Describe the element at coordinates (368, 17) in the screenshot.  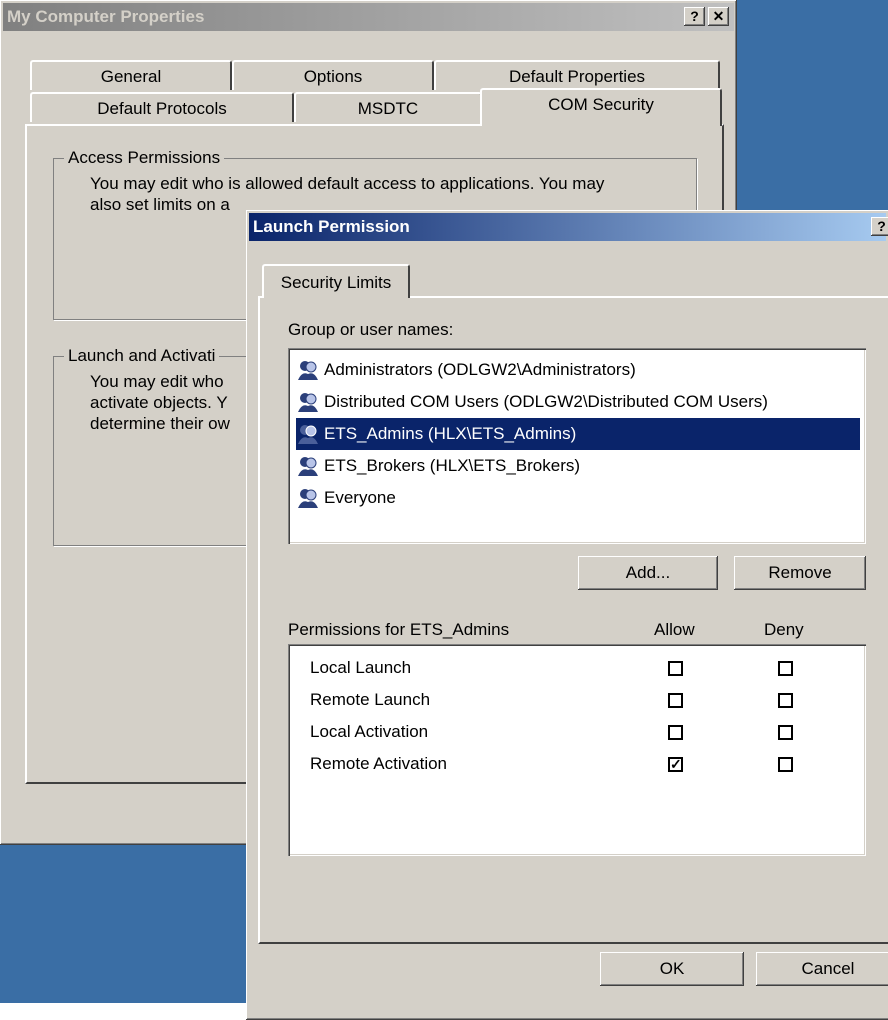
I see `window-title-bar: My Computer Properties ? ✕` at that location.